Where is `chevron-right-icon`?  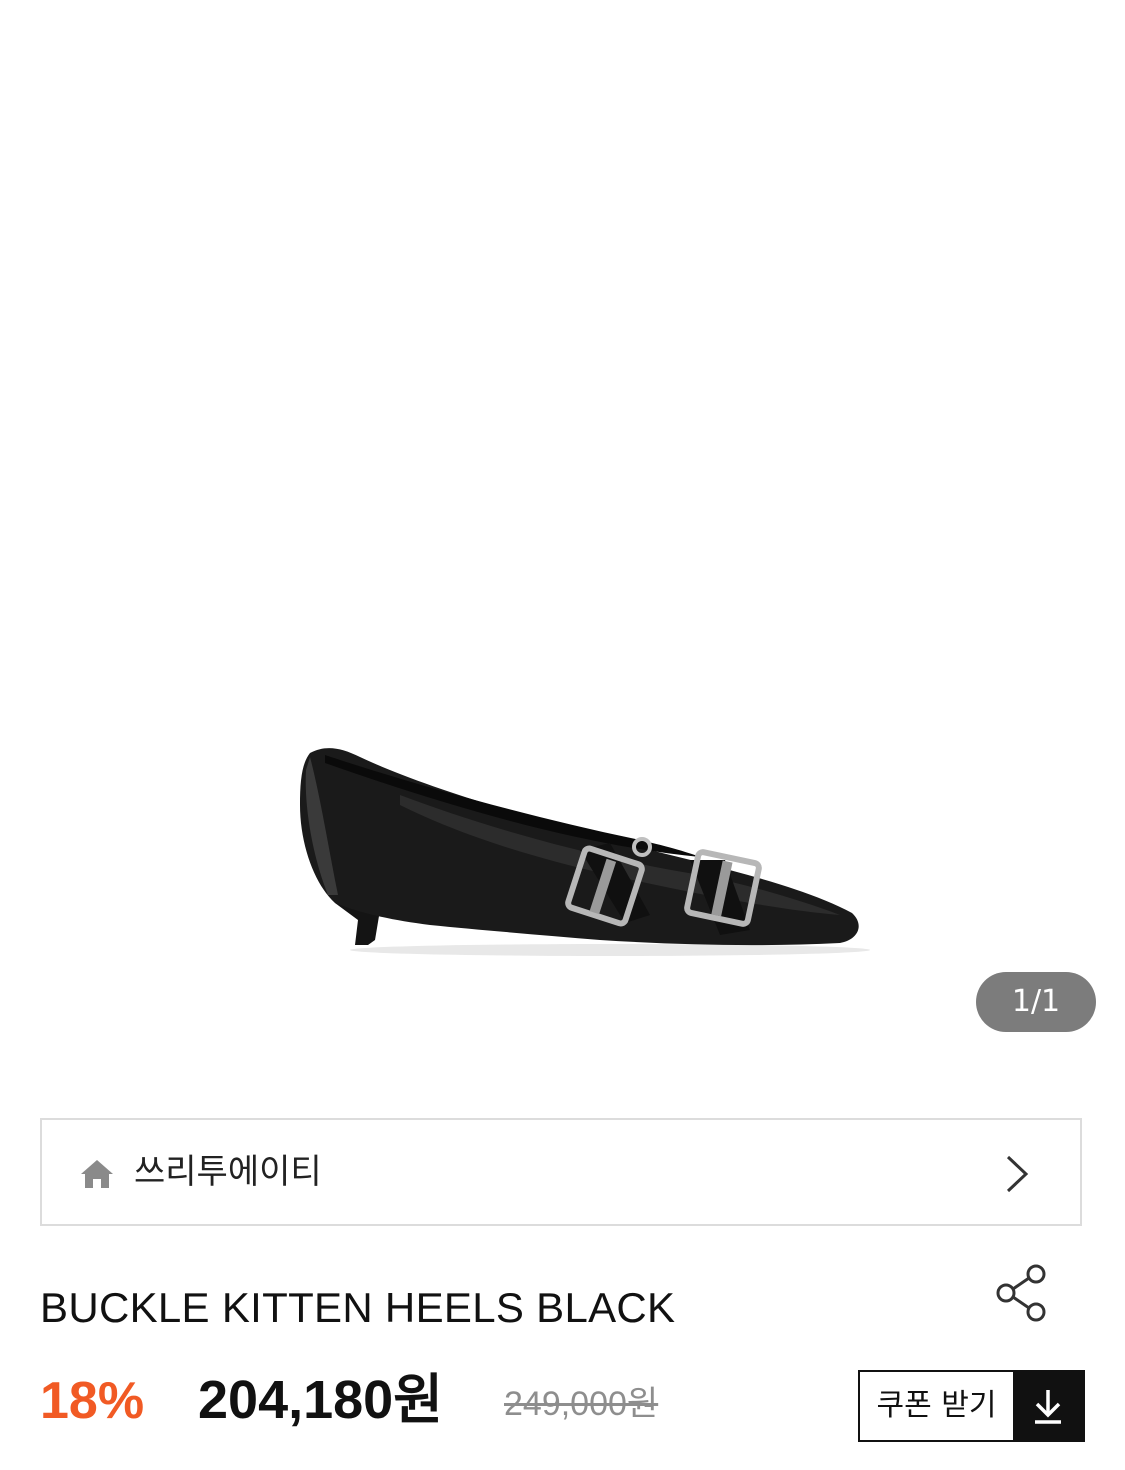 chevron-right-icon is located at coordinates (1017, 1174).